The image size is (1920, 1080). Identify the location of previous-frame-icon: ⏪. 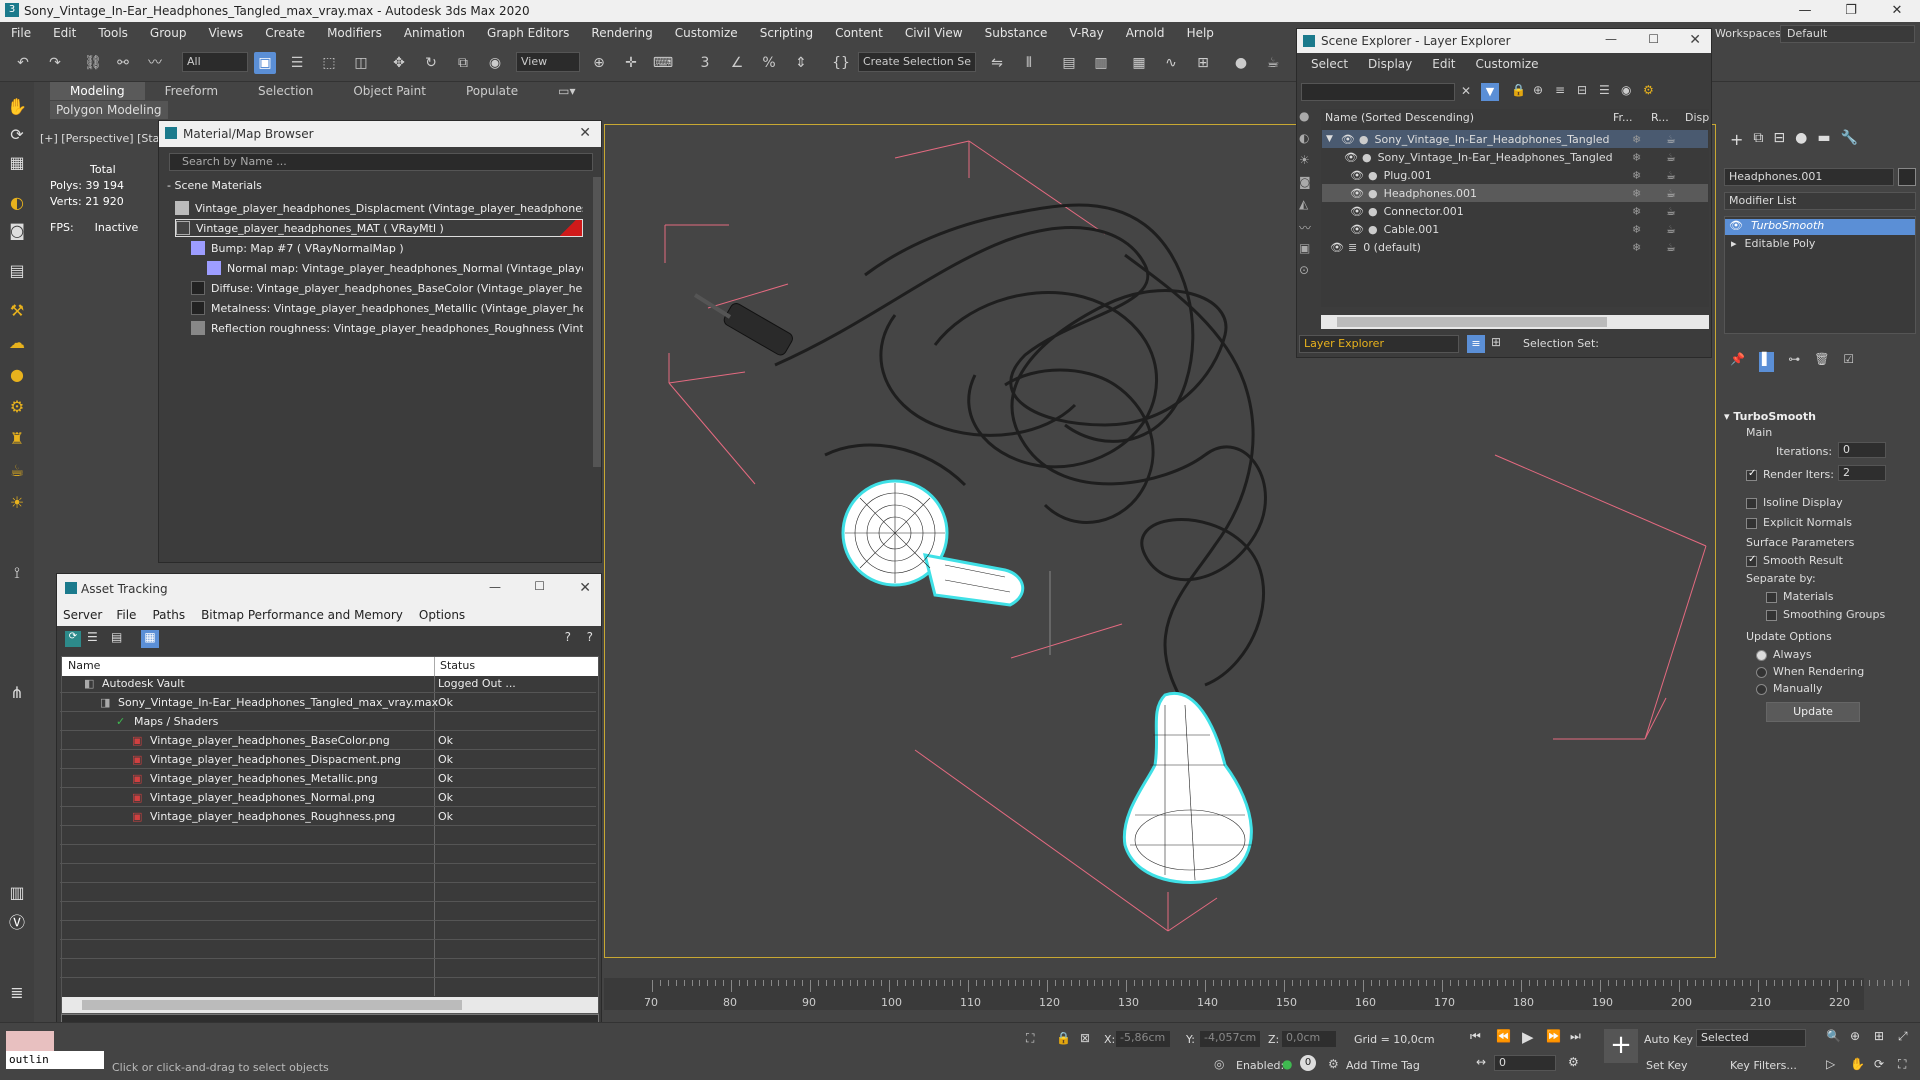
(1503, 1036).